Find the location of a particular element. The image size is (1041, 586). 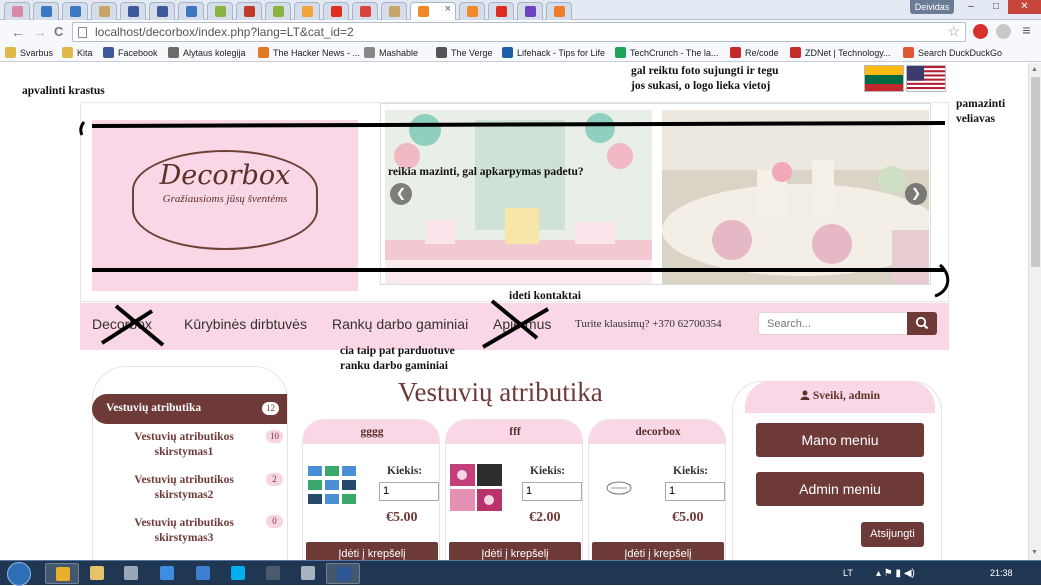

bookmark-item: The Verge is located at coordinates (464, 52).